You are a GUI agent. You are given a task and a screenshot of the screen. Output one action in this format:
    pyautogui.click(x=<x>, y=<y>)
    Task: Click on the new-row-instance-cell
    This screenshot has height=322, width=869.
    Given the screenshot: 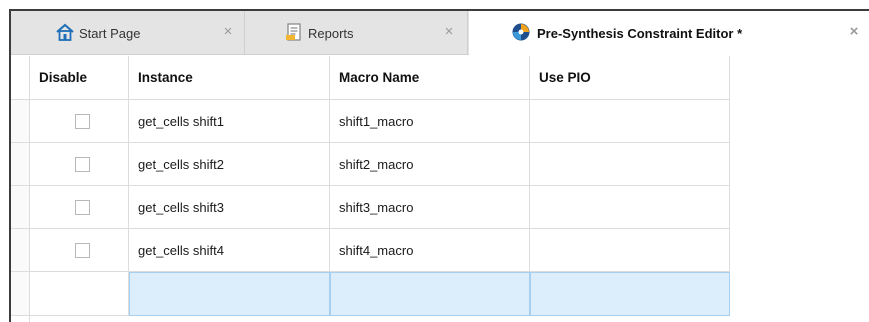 What is the action you would take?
    pyautogui.click(x=229, y=294)
    